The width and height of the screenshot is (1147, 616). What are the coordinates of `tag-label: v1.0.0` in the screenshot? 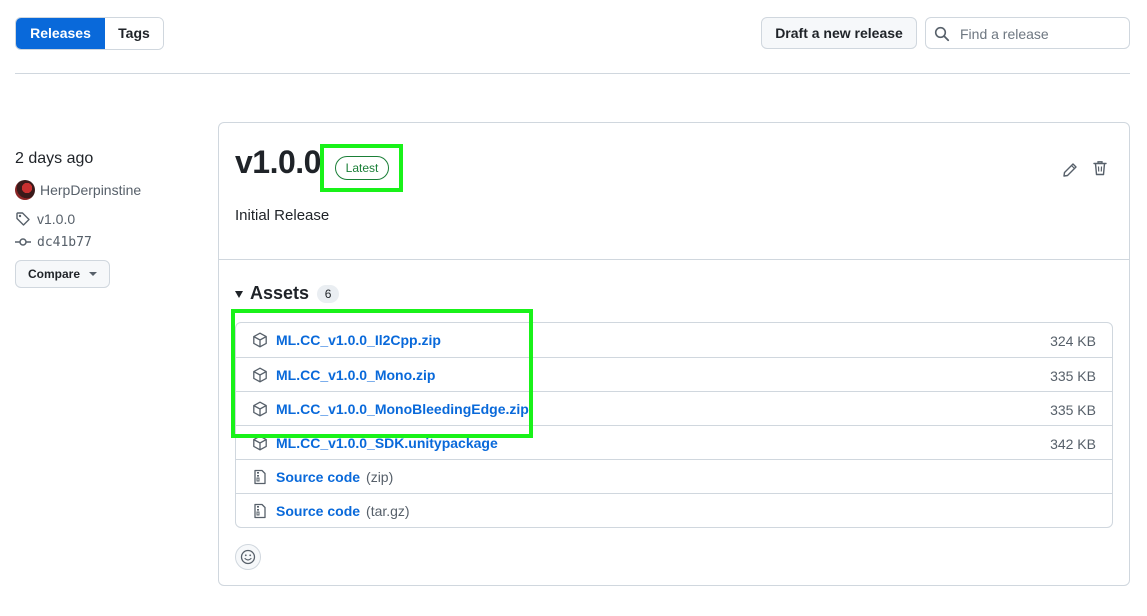 It's located at (56, 219).